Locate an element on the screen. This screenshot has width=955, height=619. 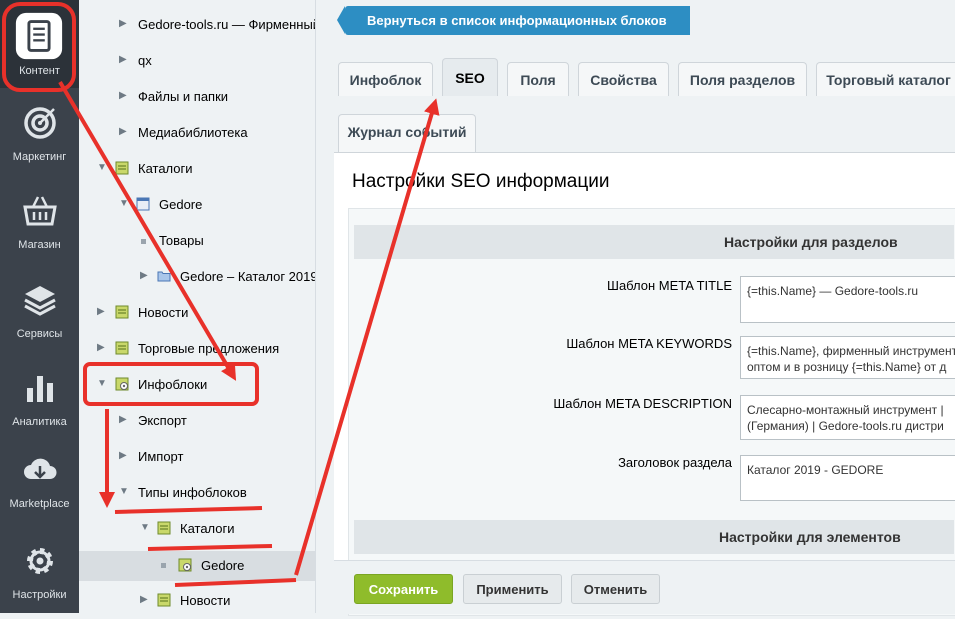
section-header-sections: Настройки для разделов is located at coordinates (654, 242).